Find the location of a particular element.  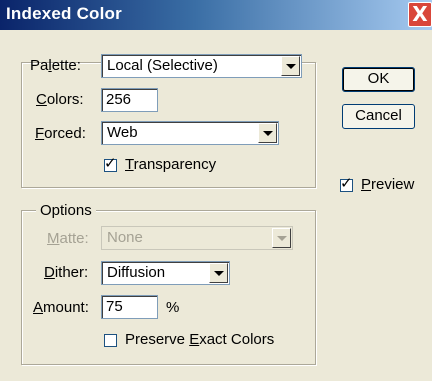

preview-checkbox: ✓ is located at coordinates (346, 183).